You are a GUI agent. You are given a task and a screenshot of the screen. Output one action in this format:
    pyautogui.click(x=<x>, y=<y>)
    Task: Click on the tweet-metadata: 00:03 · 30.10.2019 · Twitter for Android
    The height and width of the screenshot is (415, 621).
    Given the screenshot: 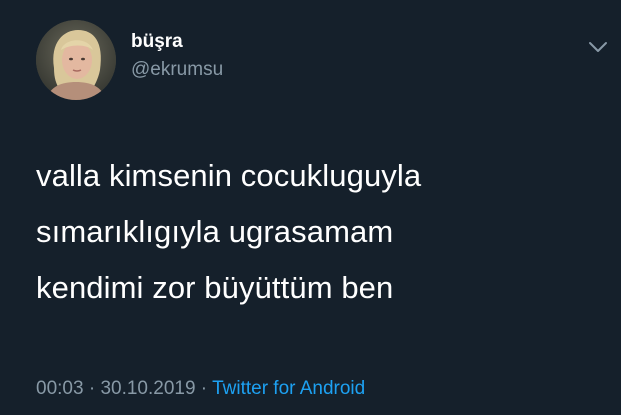 What is the action you would take?
    pyautogui.click(x=200, y=389)
    